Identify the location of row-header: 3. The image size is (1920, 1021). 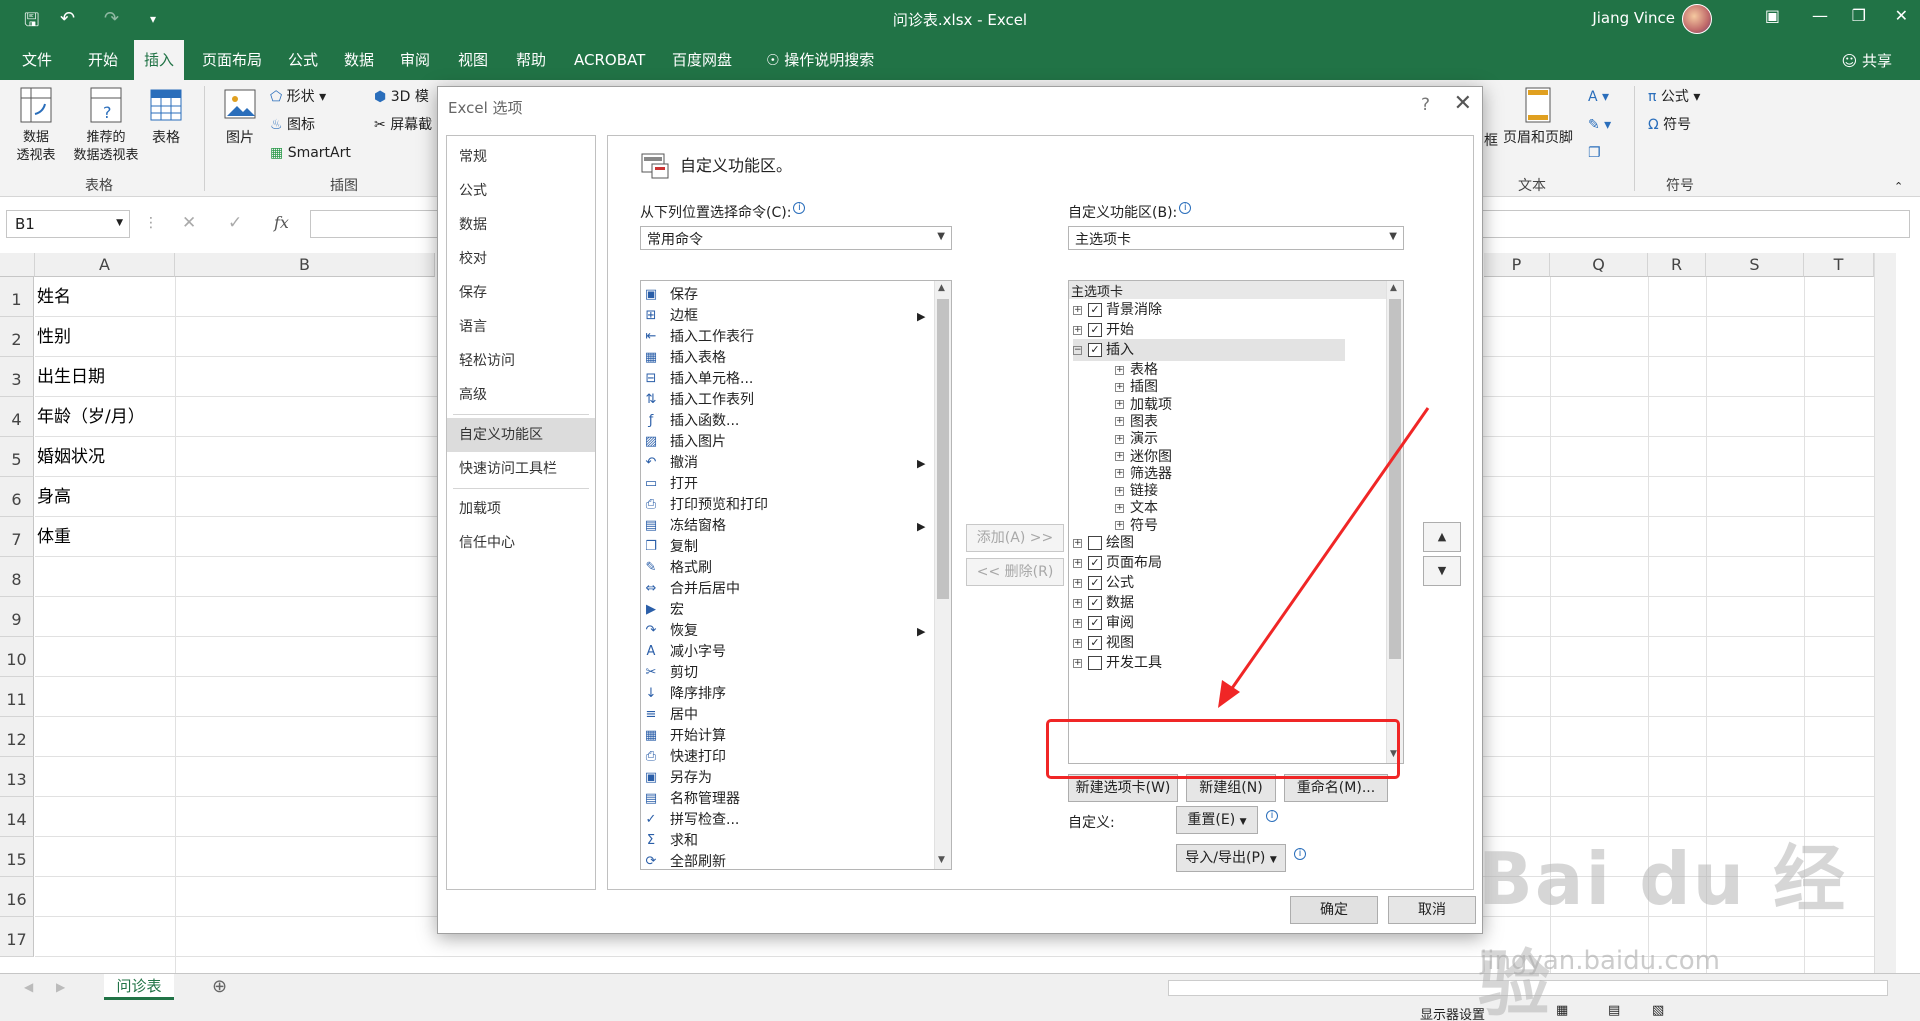
(17, 377).